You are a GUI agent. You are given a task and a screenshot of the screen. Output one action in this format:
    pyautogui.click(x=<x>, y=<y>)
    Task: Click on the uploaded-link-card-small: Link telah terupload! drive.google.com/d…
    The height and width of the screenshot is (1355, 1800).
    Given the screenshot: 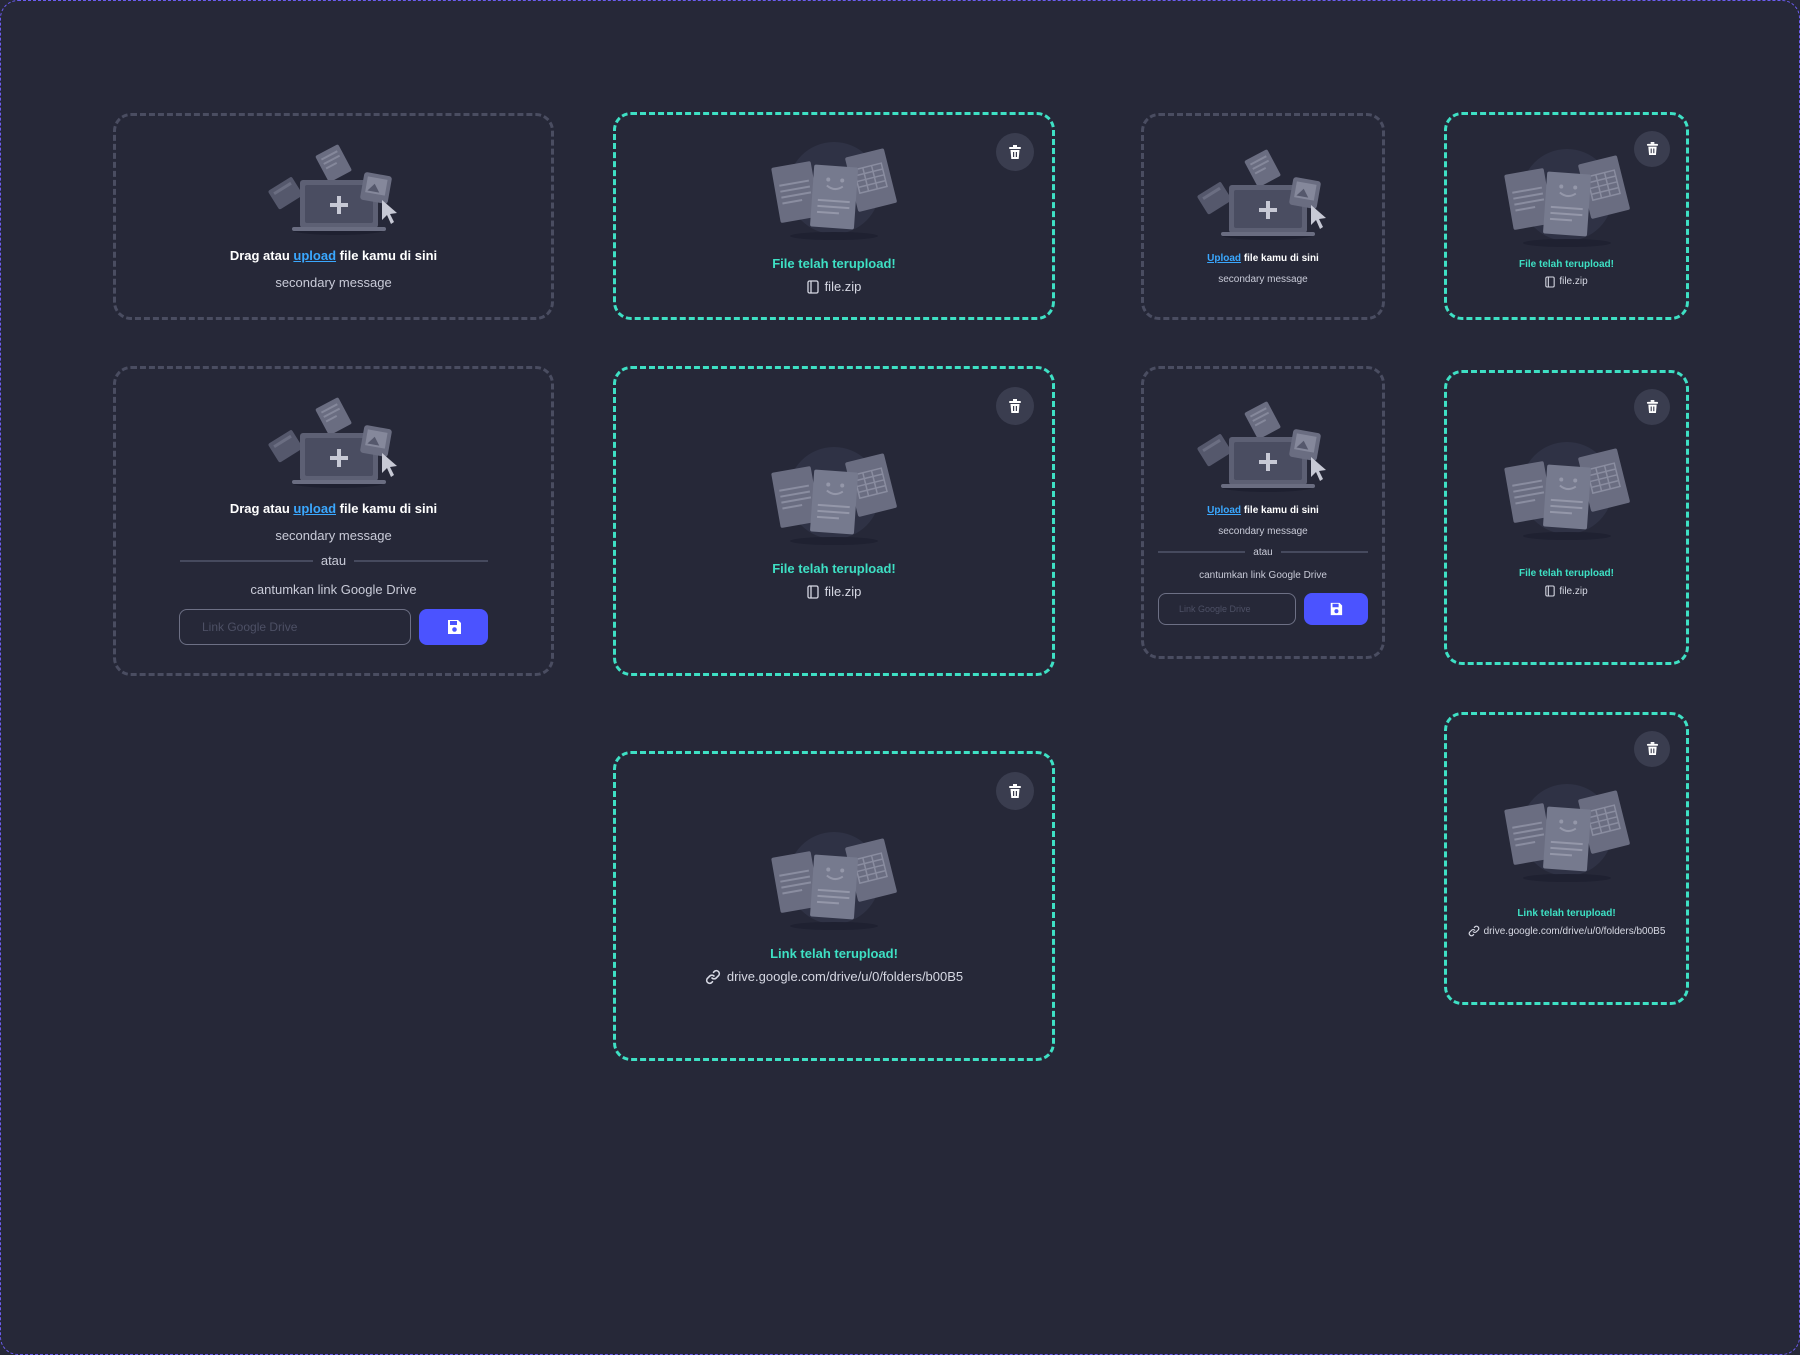 What is the action you would take?
    pyautogui.click(x=1566, y=858)
    